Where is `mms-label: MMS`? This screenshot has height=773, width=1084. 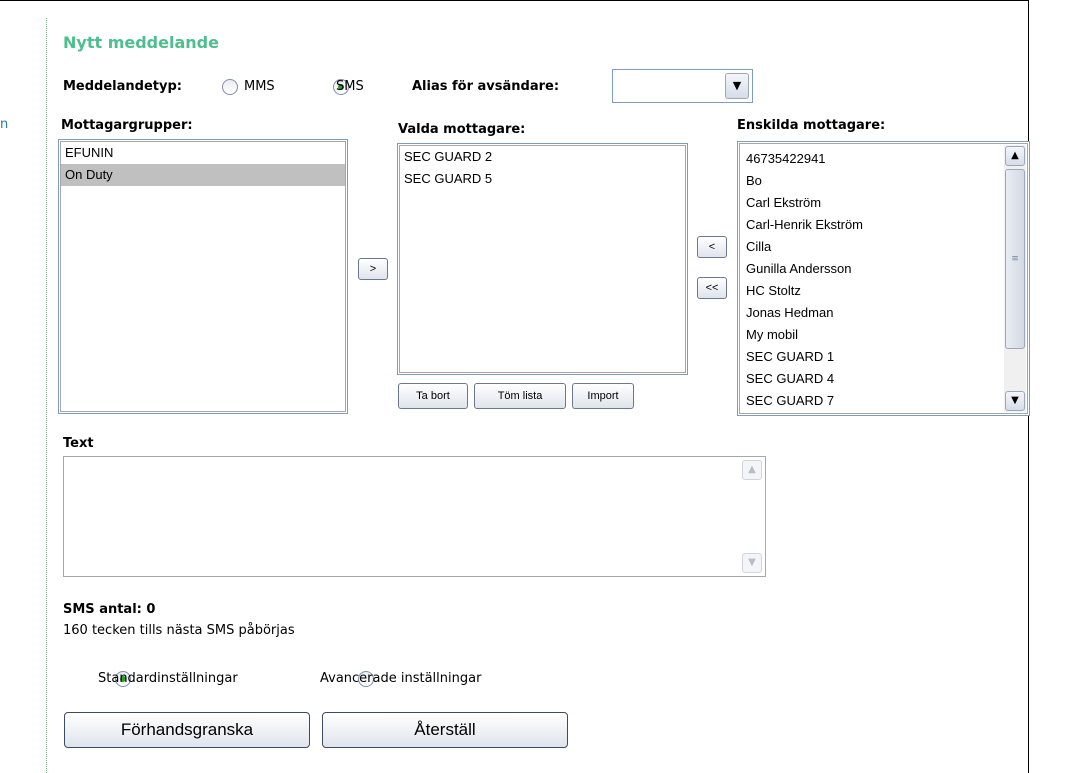 mms-label: MMS is located at coordinates (259, 86).